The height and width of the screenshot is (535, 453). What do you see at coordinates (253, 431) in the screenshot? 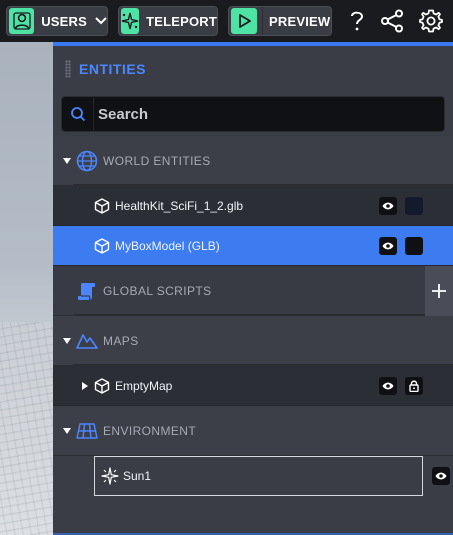
I see `section-environment: ENVIRONMENT` at bounding box center [253, 431].